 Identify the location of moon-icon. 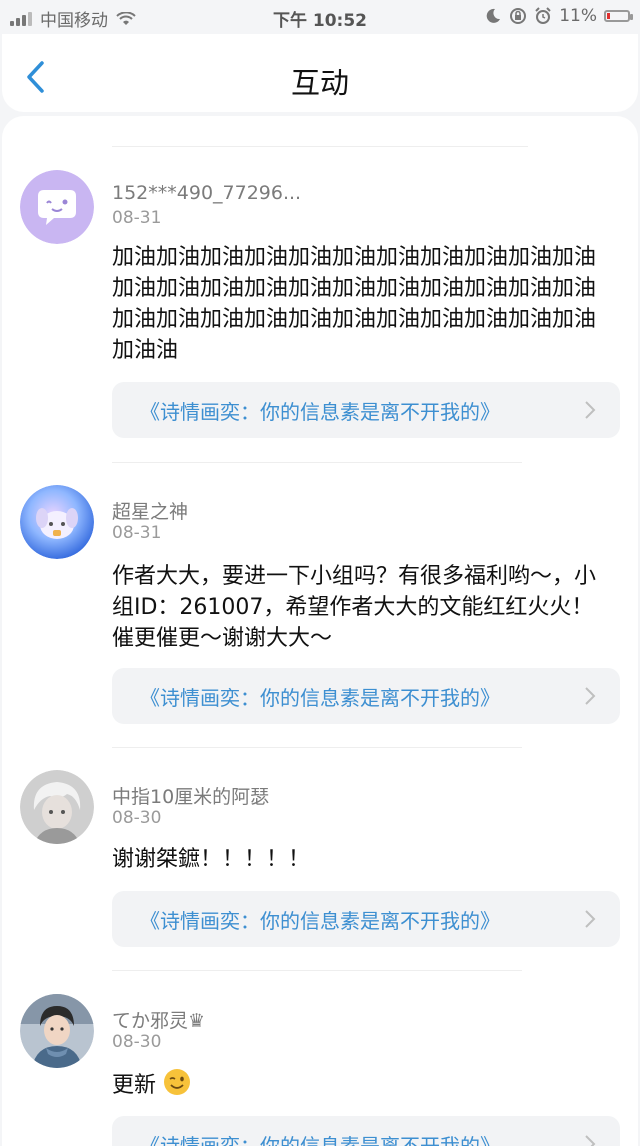
(493, 15).